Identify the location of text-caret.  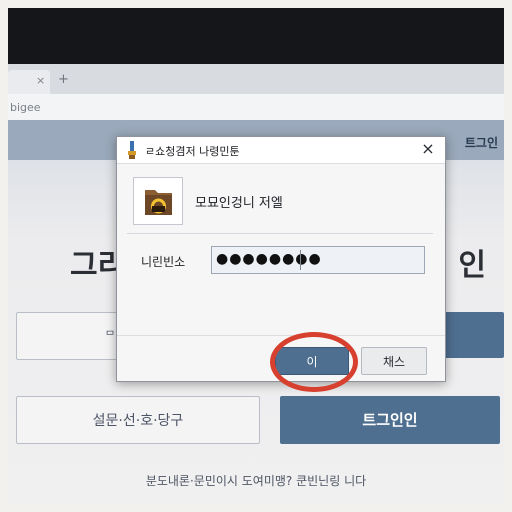
(300, 260).